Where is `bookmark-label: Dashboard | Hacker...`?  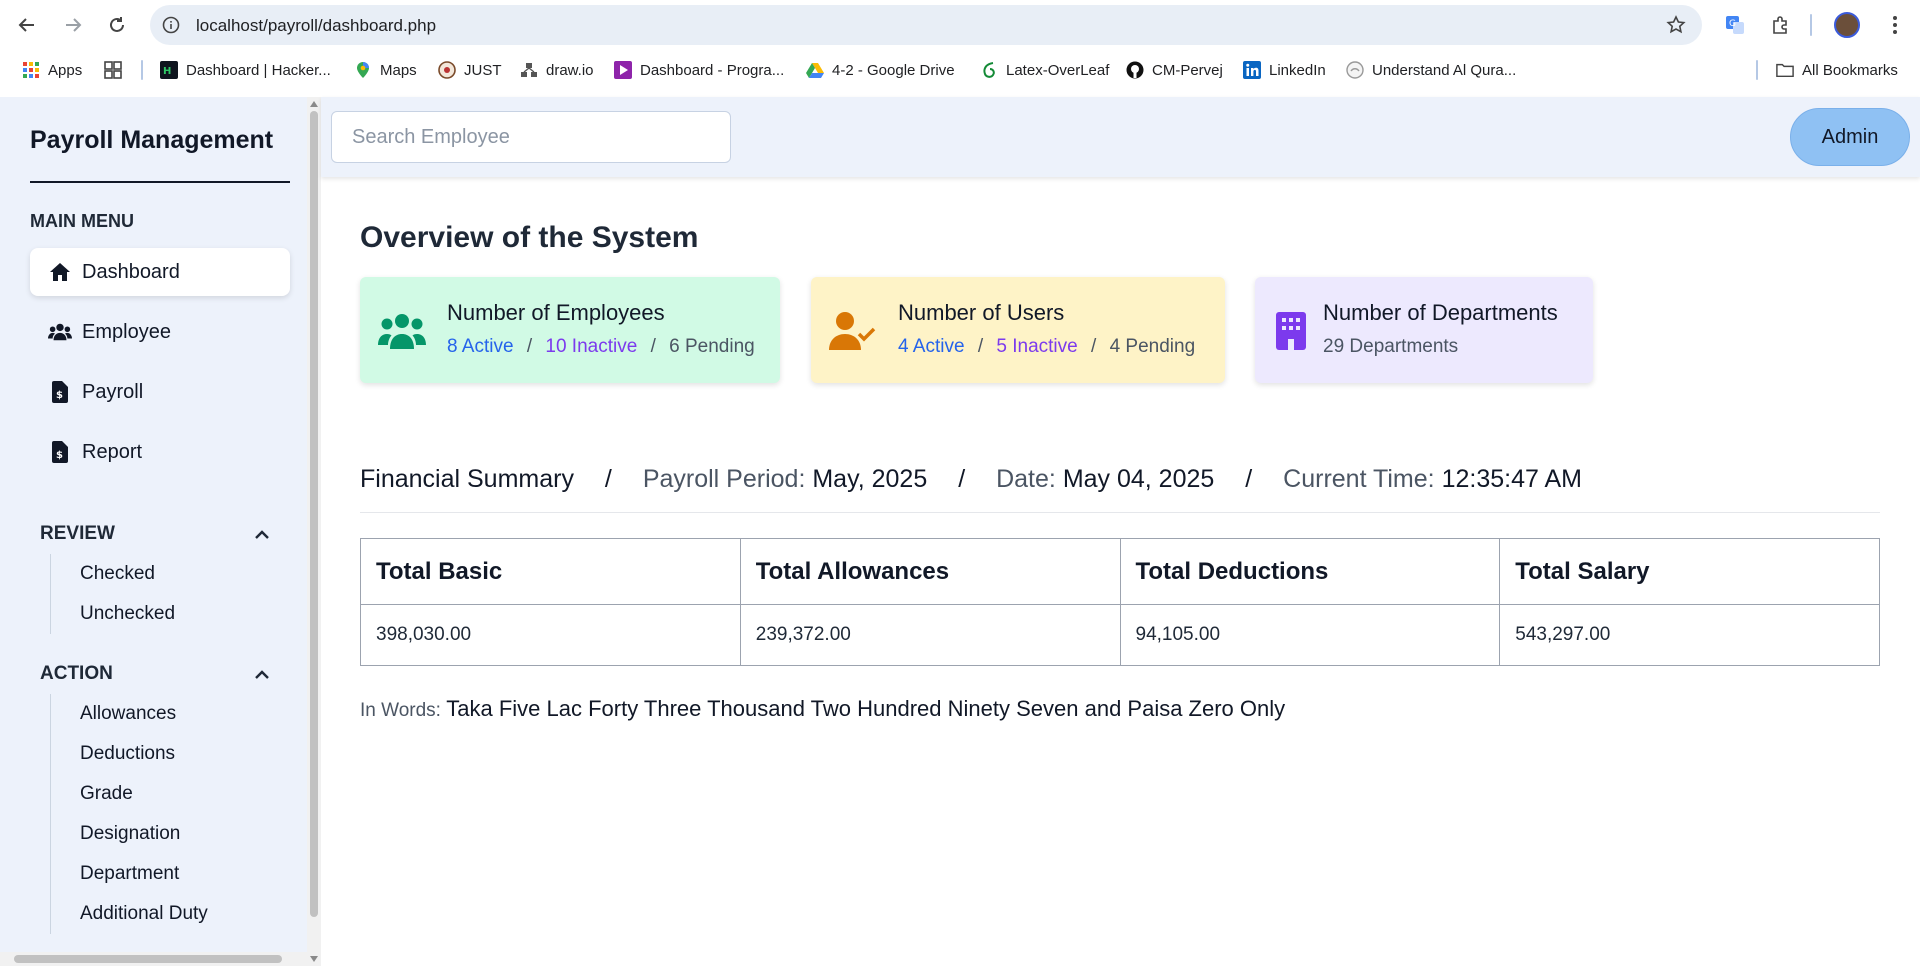
bookmark-label: Dashboard | Hacker... is located at coordinates (258, 70).